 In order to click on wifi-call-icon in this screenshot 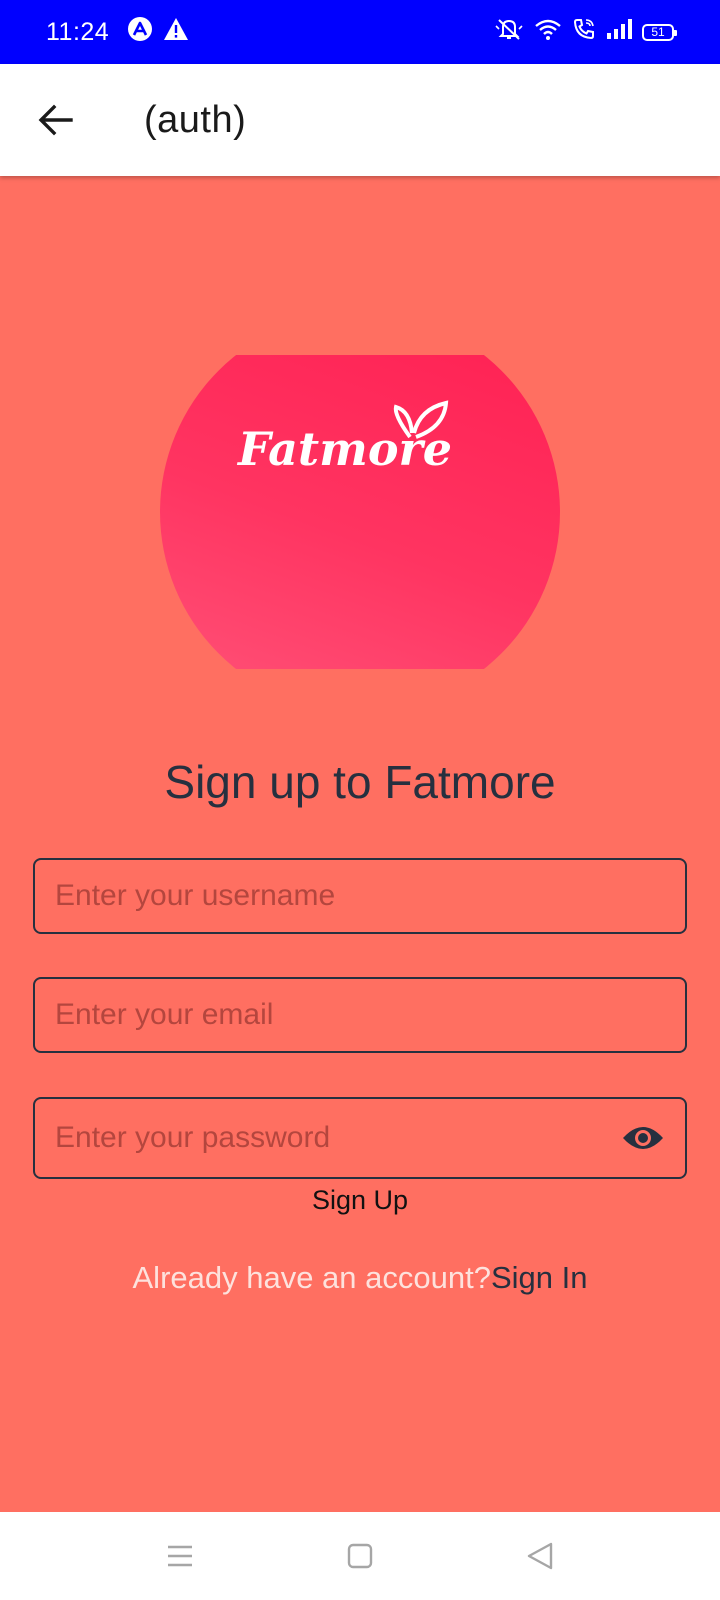, I will do `click(584, 32)`.